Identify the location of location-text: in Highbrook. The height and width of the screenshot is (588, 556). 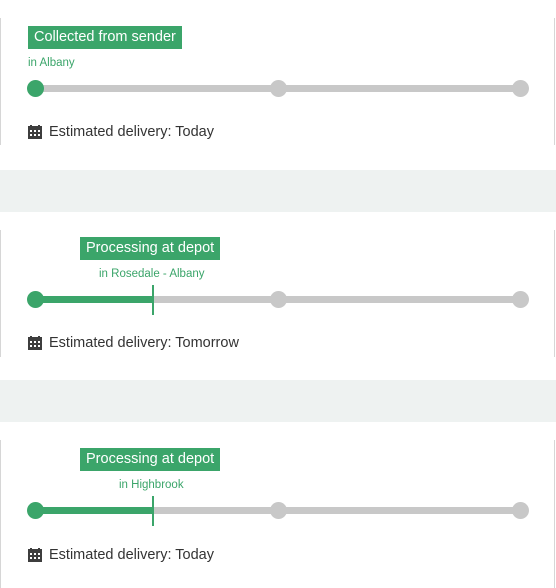
(151, 485).